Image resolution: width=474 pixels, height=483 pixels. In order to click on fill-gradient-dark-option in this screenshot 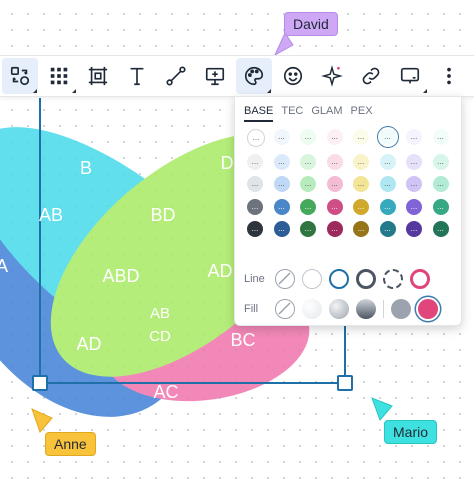, I will do `click(366, 309)`.